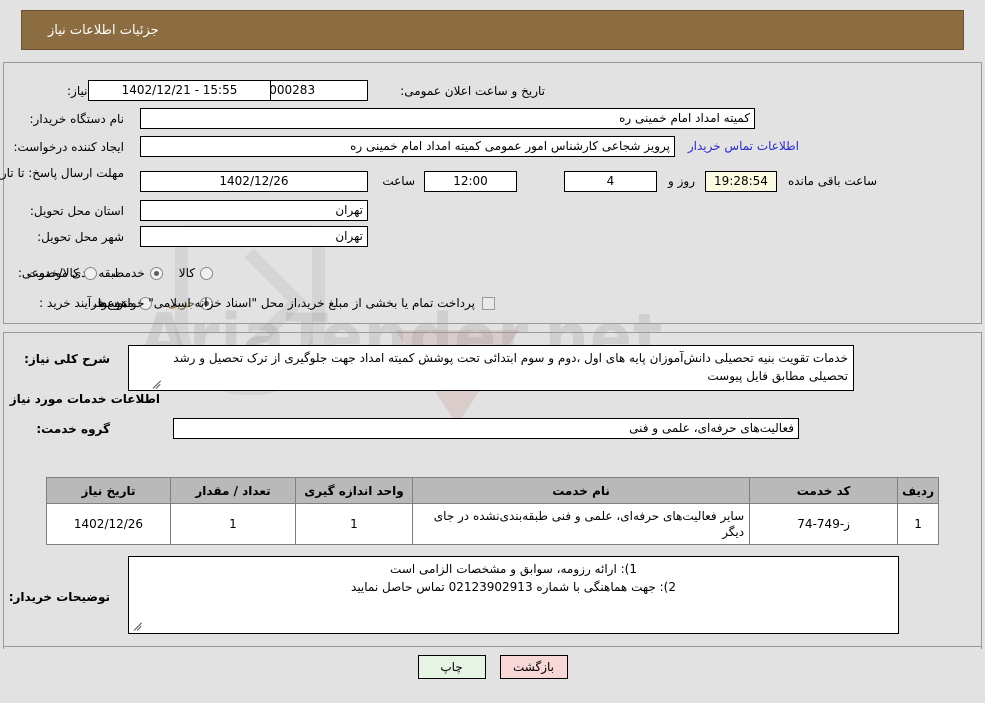 The image size is (985, 703). I want to click on remaining-suffix-label: ساعت باقی مانده, so click(832, 181).